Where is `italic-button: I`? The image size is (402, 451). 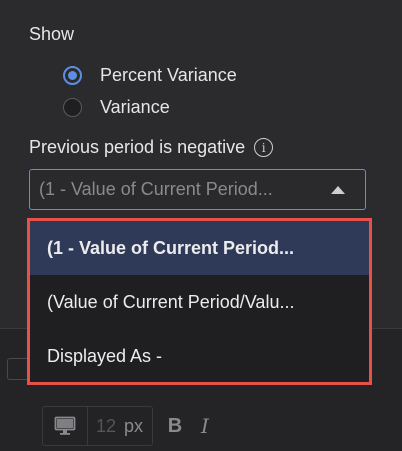 italic-button: I is located at coordinates (205, 426).